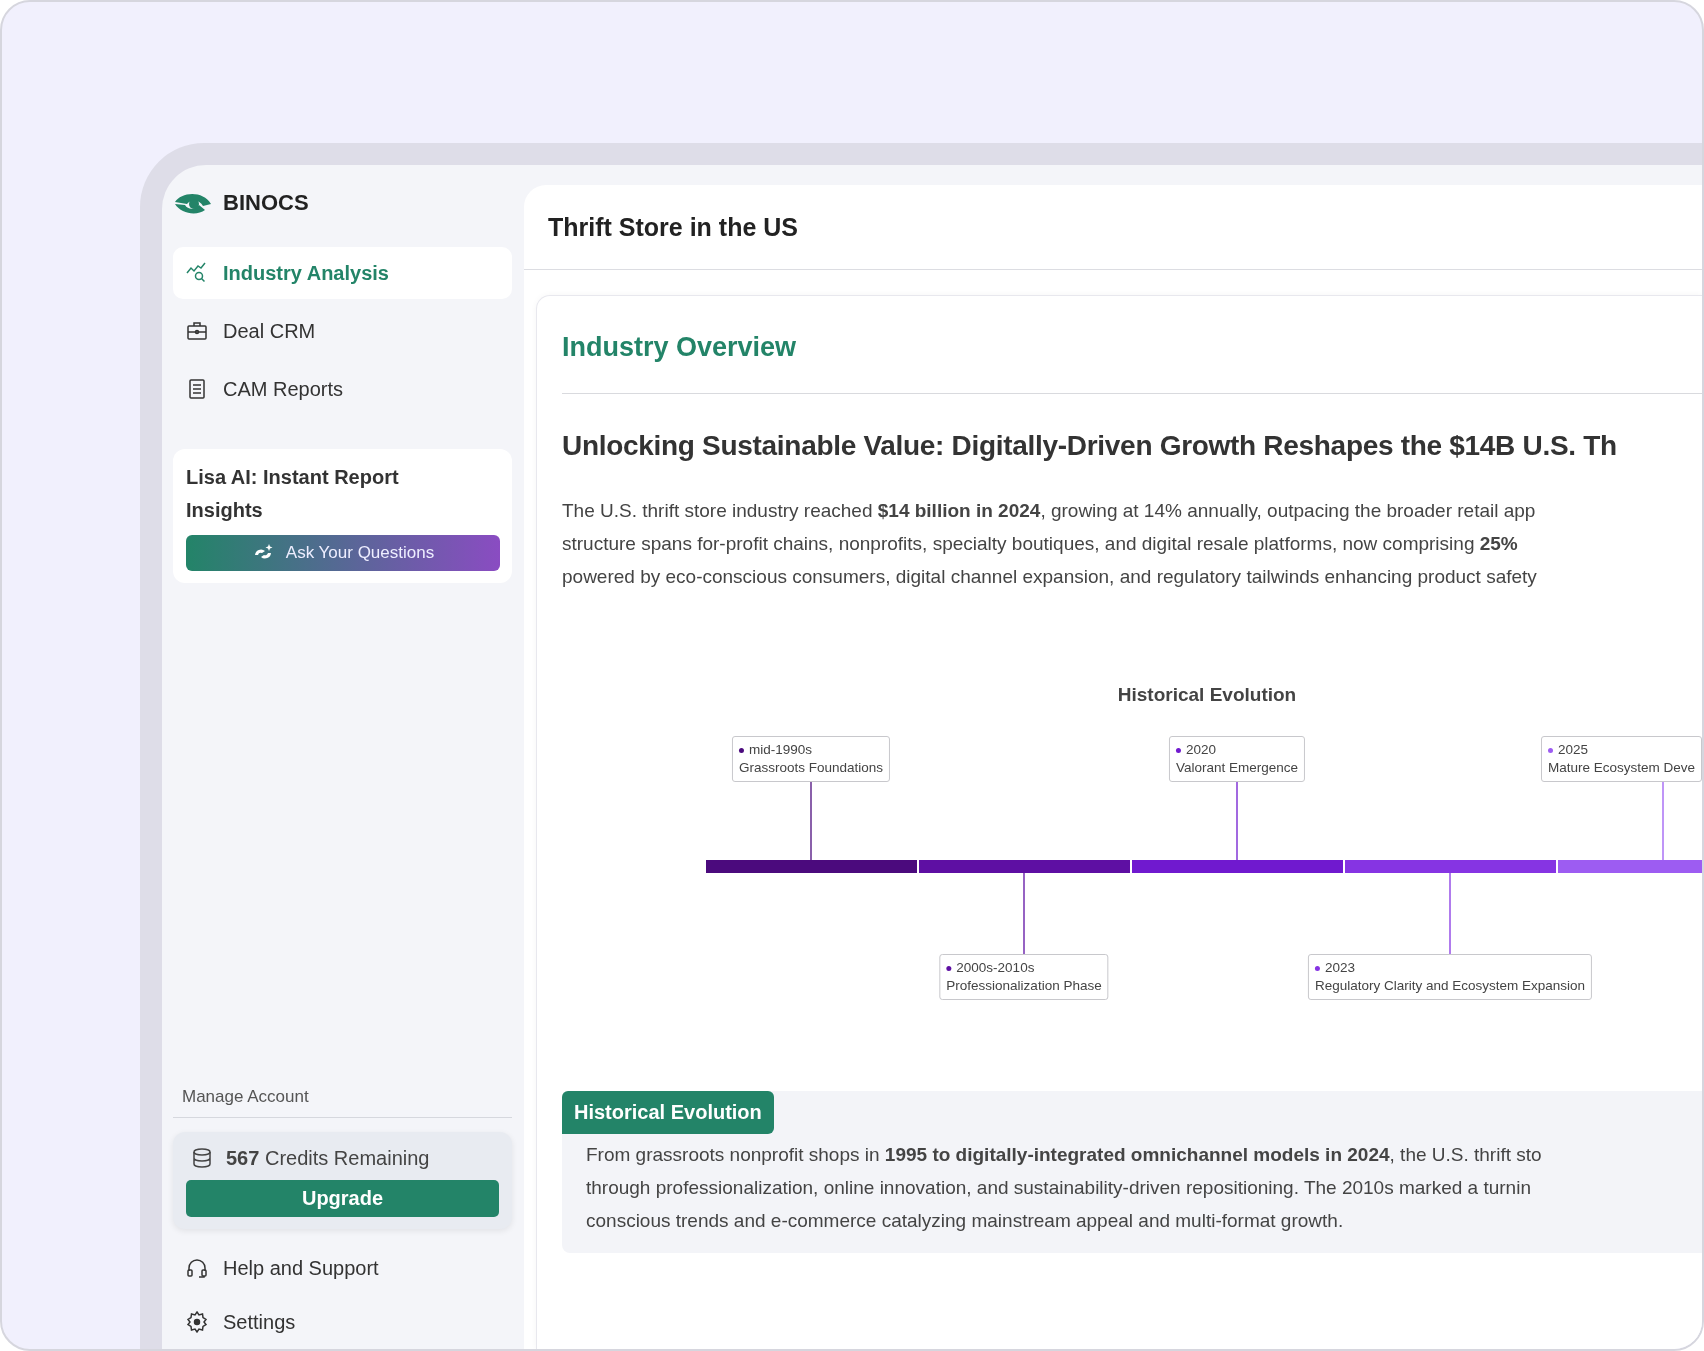  Describe the element at coordinates (1207, 695) in the screenshot. I see `timeline-title: Historical Evolution` at that location.